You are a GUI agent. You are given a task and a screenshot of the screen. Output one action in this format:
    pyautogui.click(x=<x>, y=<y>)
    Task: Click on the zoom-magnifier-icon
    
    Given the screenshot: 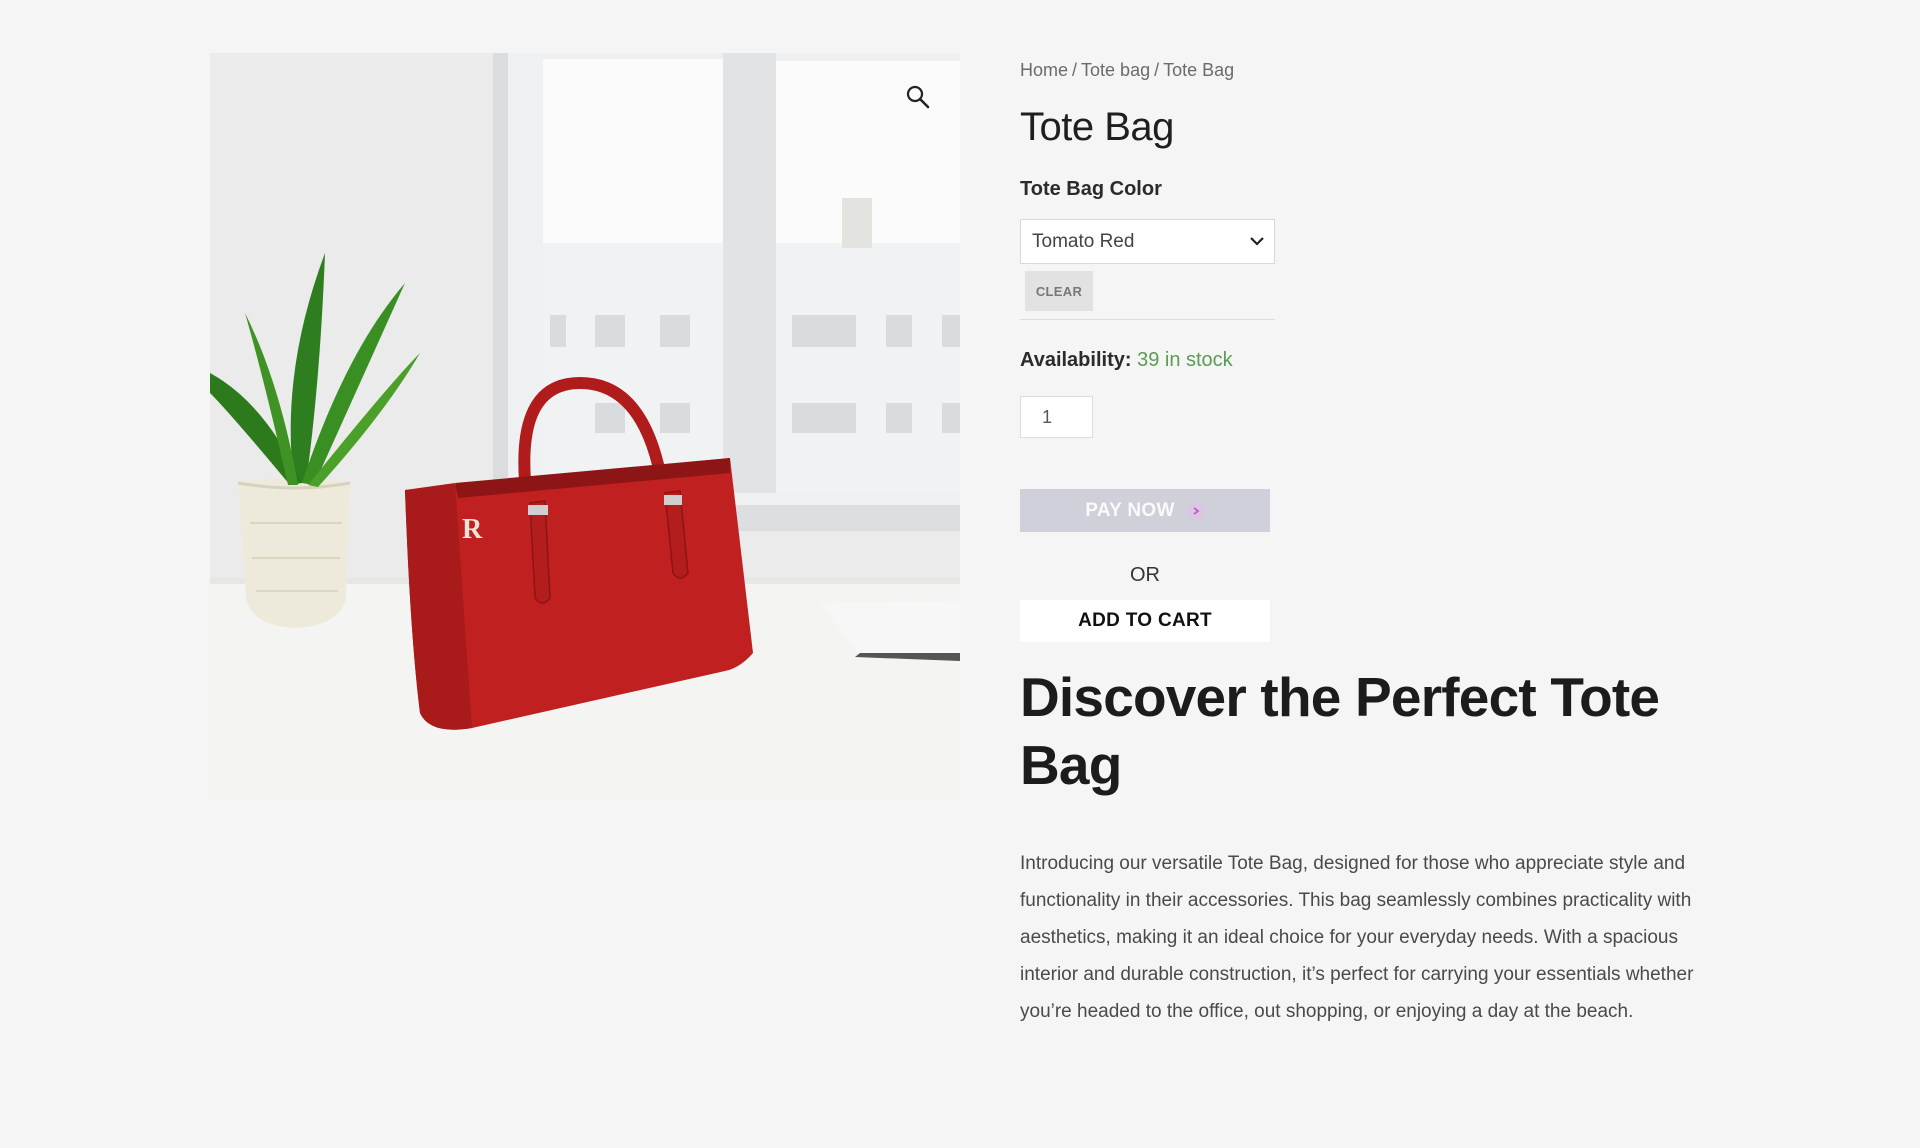 What is the action you would take?
    pyautogui.click(x=918, y=97)
    